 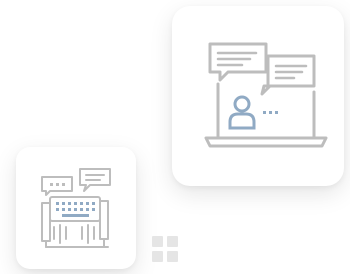 What do you see at coordinates (165, 249) in the screenshot?
I see `dot-grid-icon` at bounding box center [165, 249].